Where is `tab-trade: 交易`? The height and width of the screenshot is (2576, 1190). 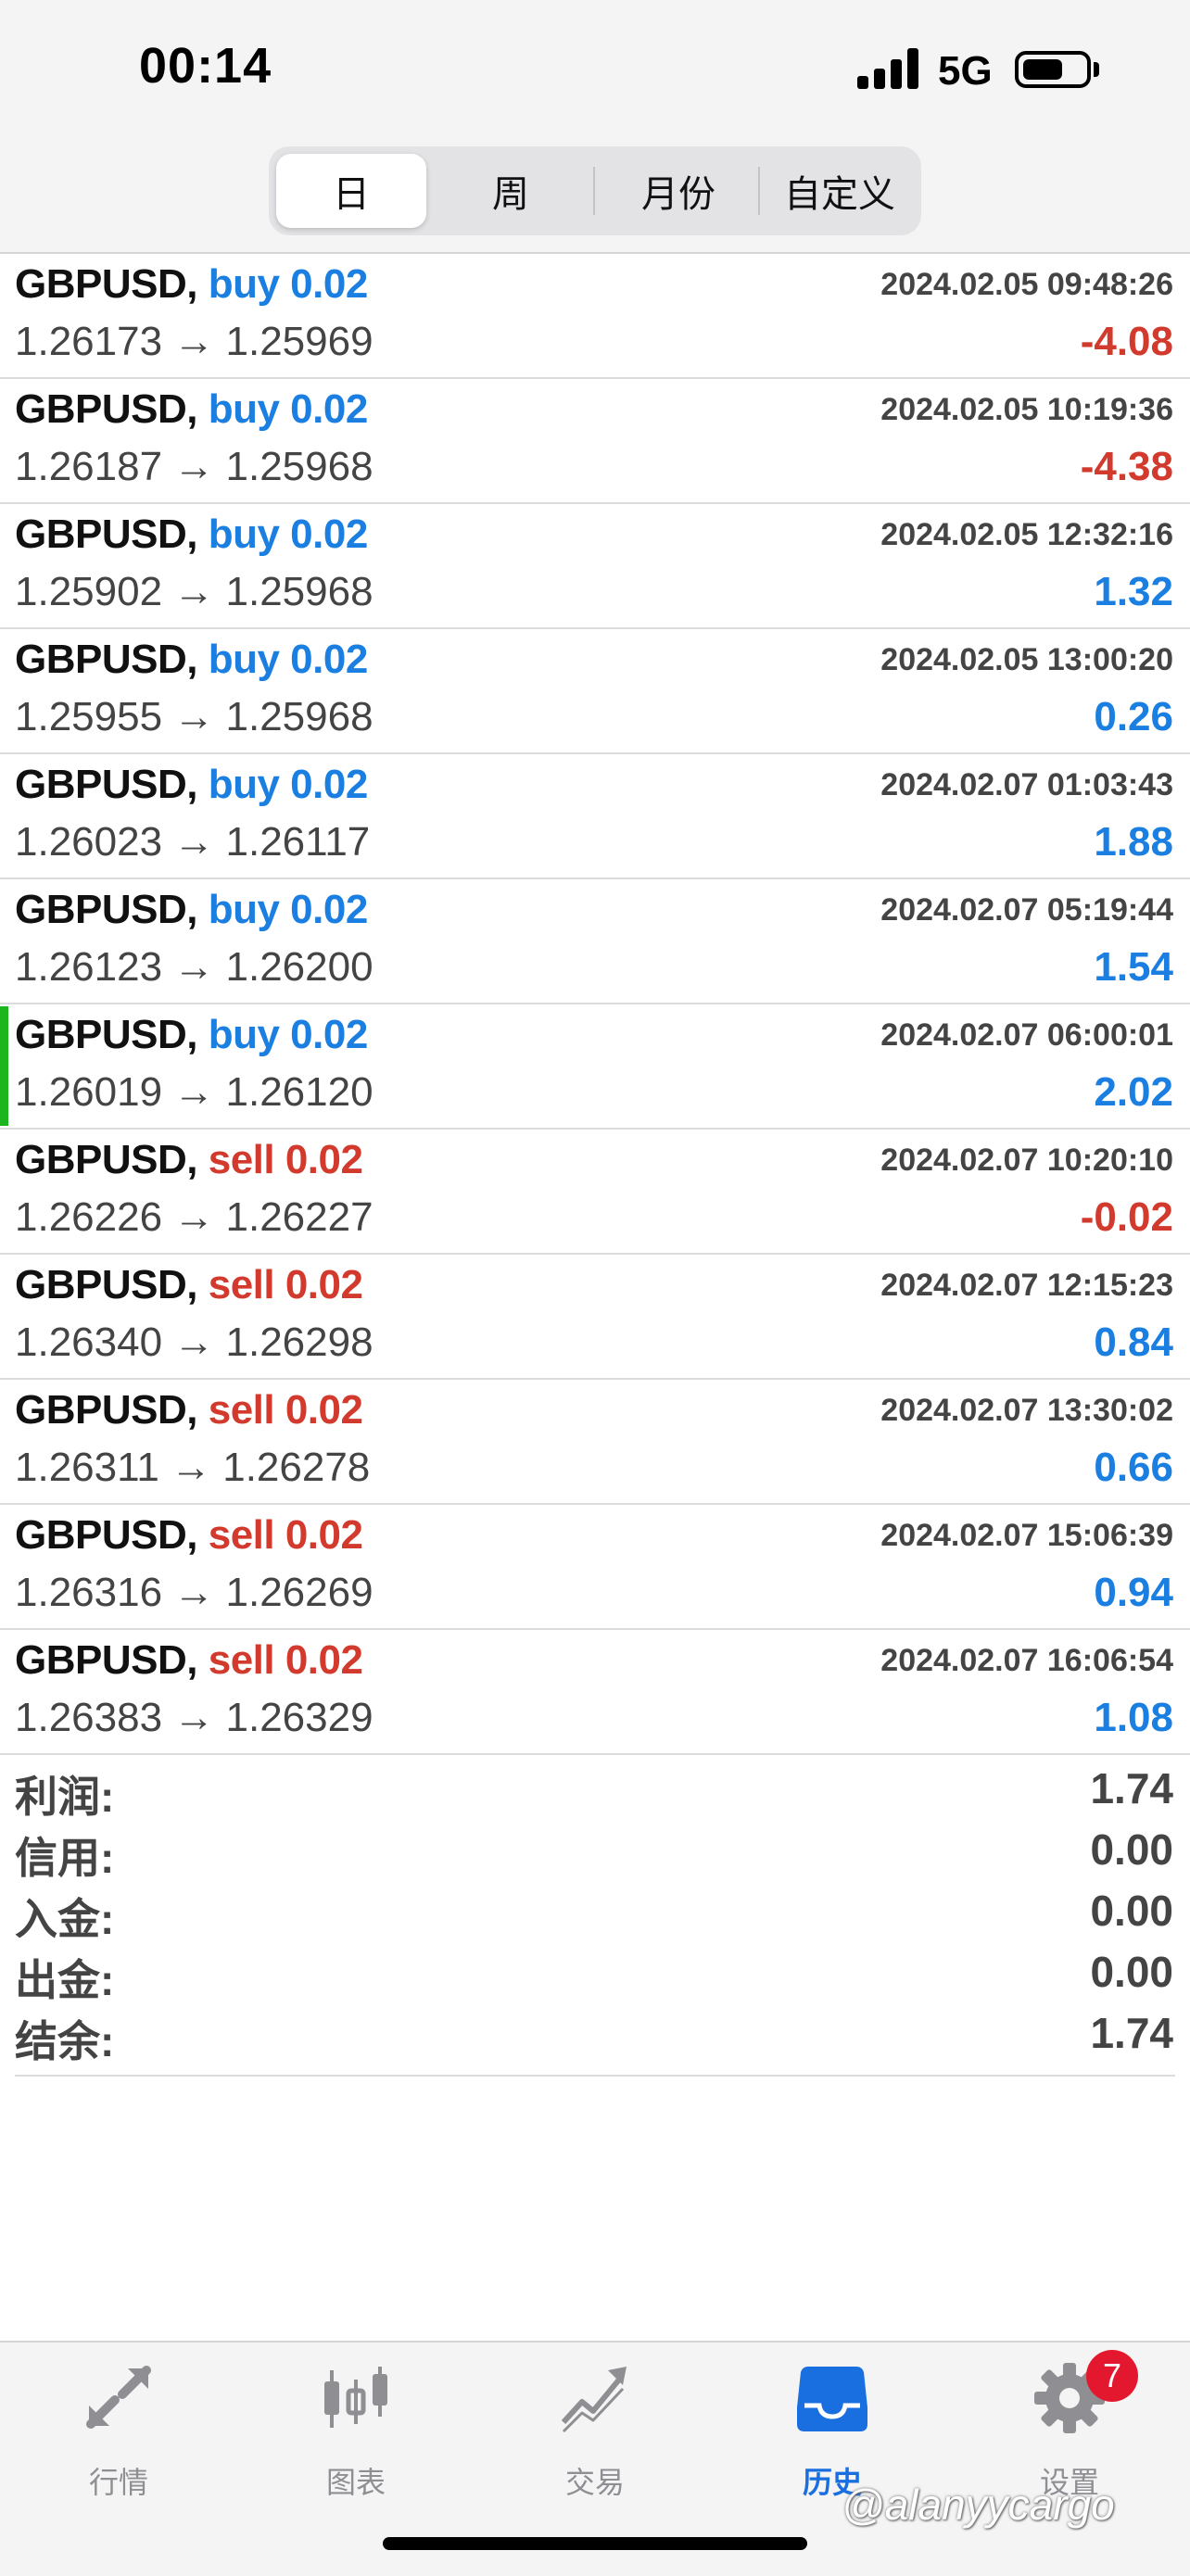 tab-trade: 交易 is located at coordinates (595, 2430).